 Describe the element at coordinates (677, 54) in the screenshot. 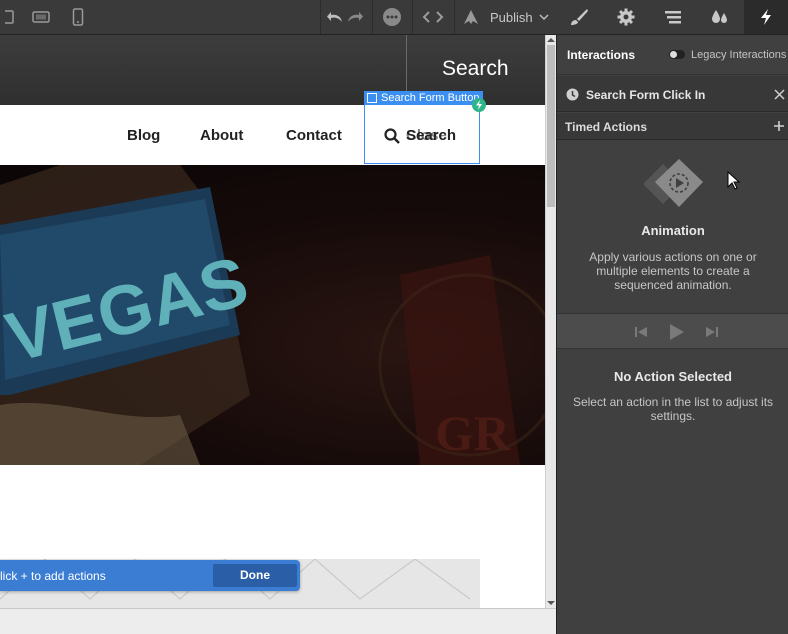

I see `legacy-toggle` at that location.